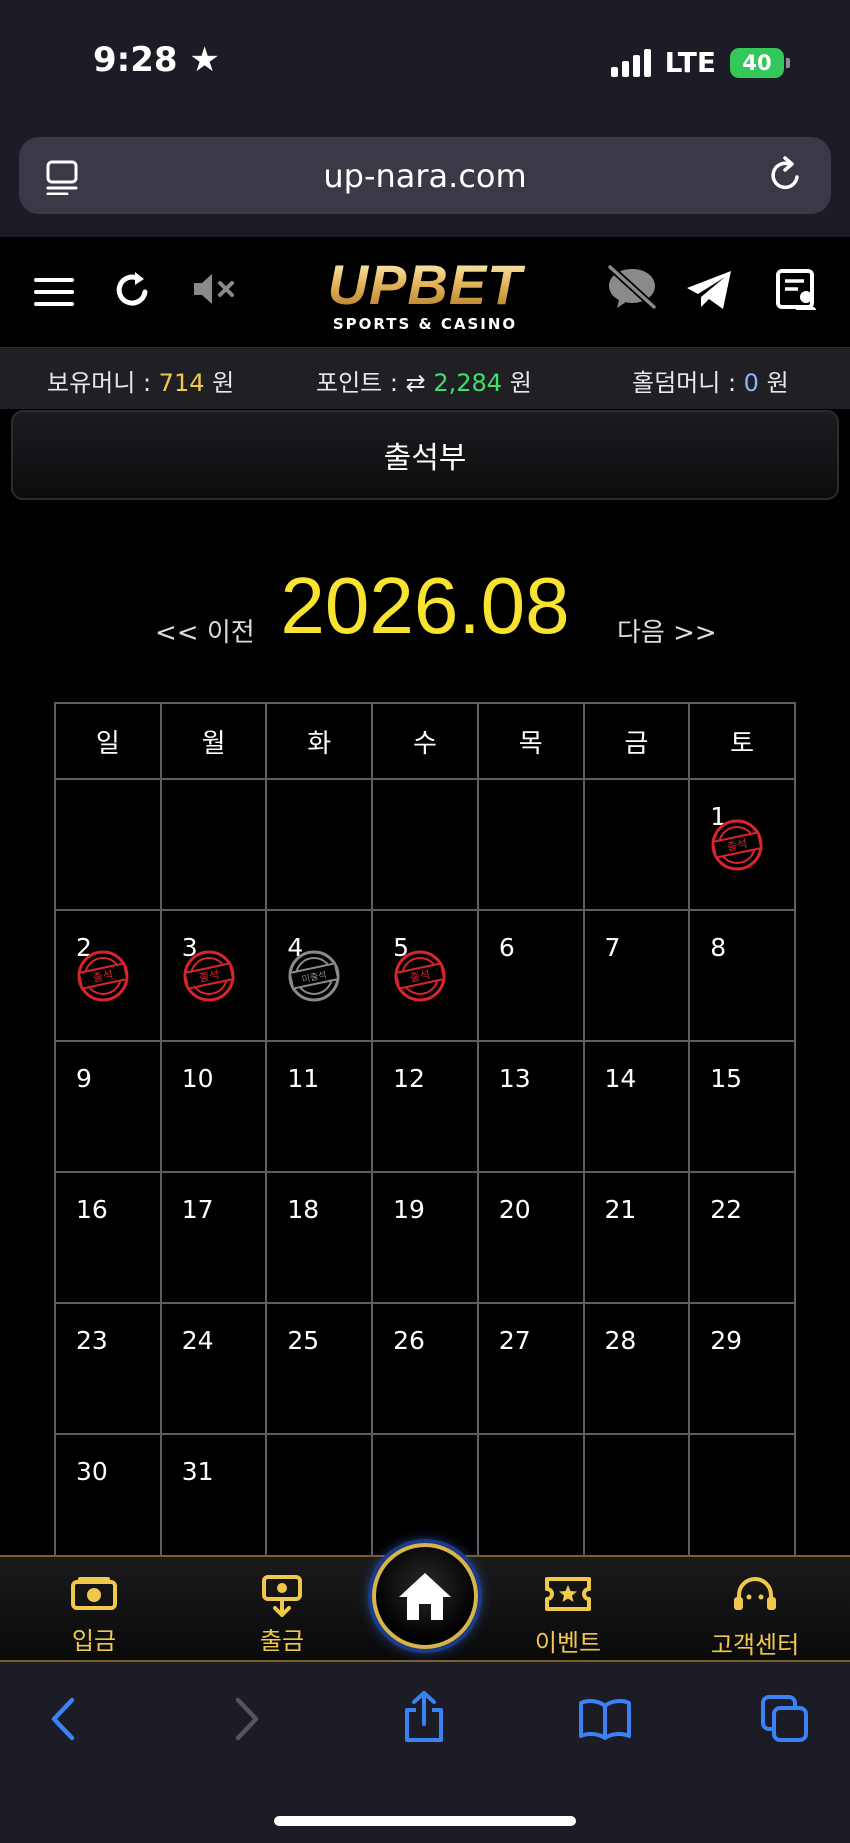 The width and height of the screenshot is (850, 1843). What do you see at coordinates (416, 383) in the screenshot?
I see `point-exchange-icon: ⇄` at bounding box center [416, 383].